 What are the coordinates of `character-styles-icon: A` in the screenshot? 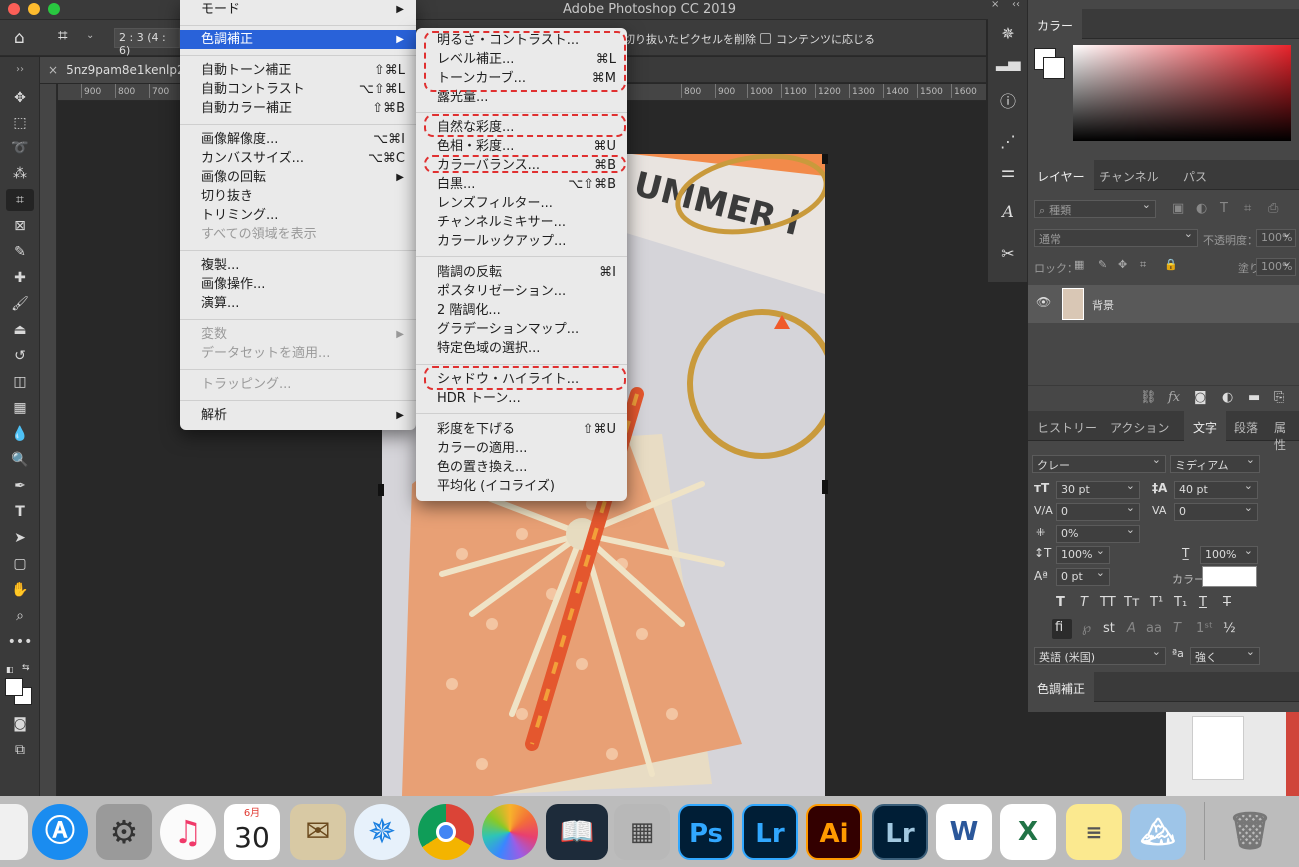 It's located at (1008, 212).